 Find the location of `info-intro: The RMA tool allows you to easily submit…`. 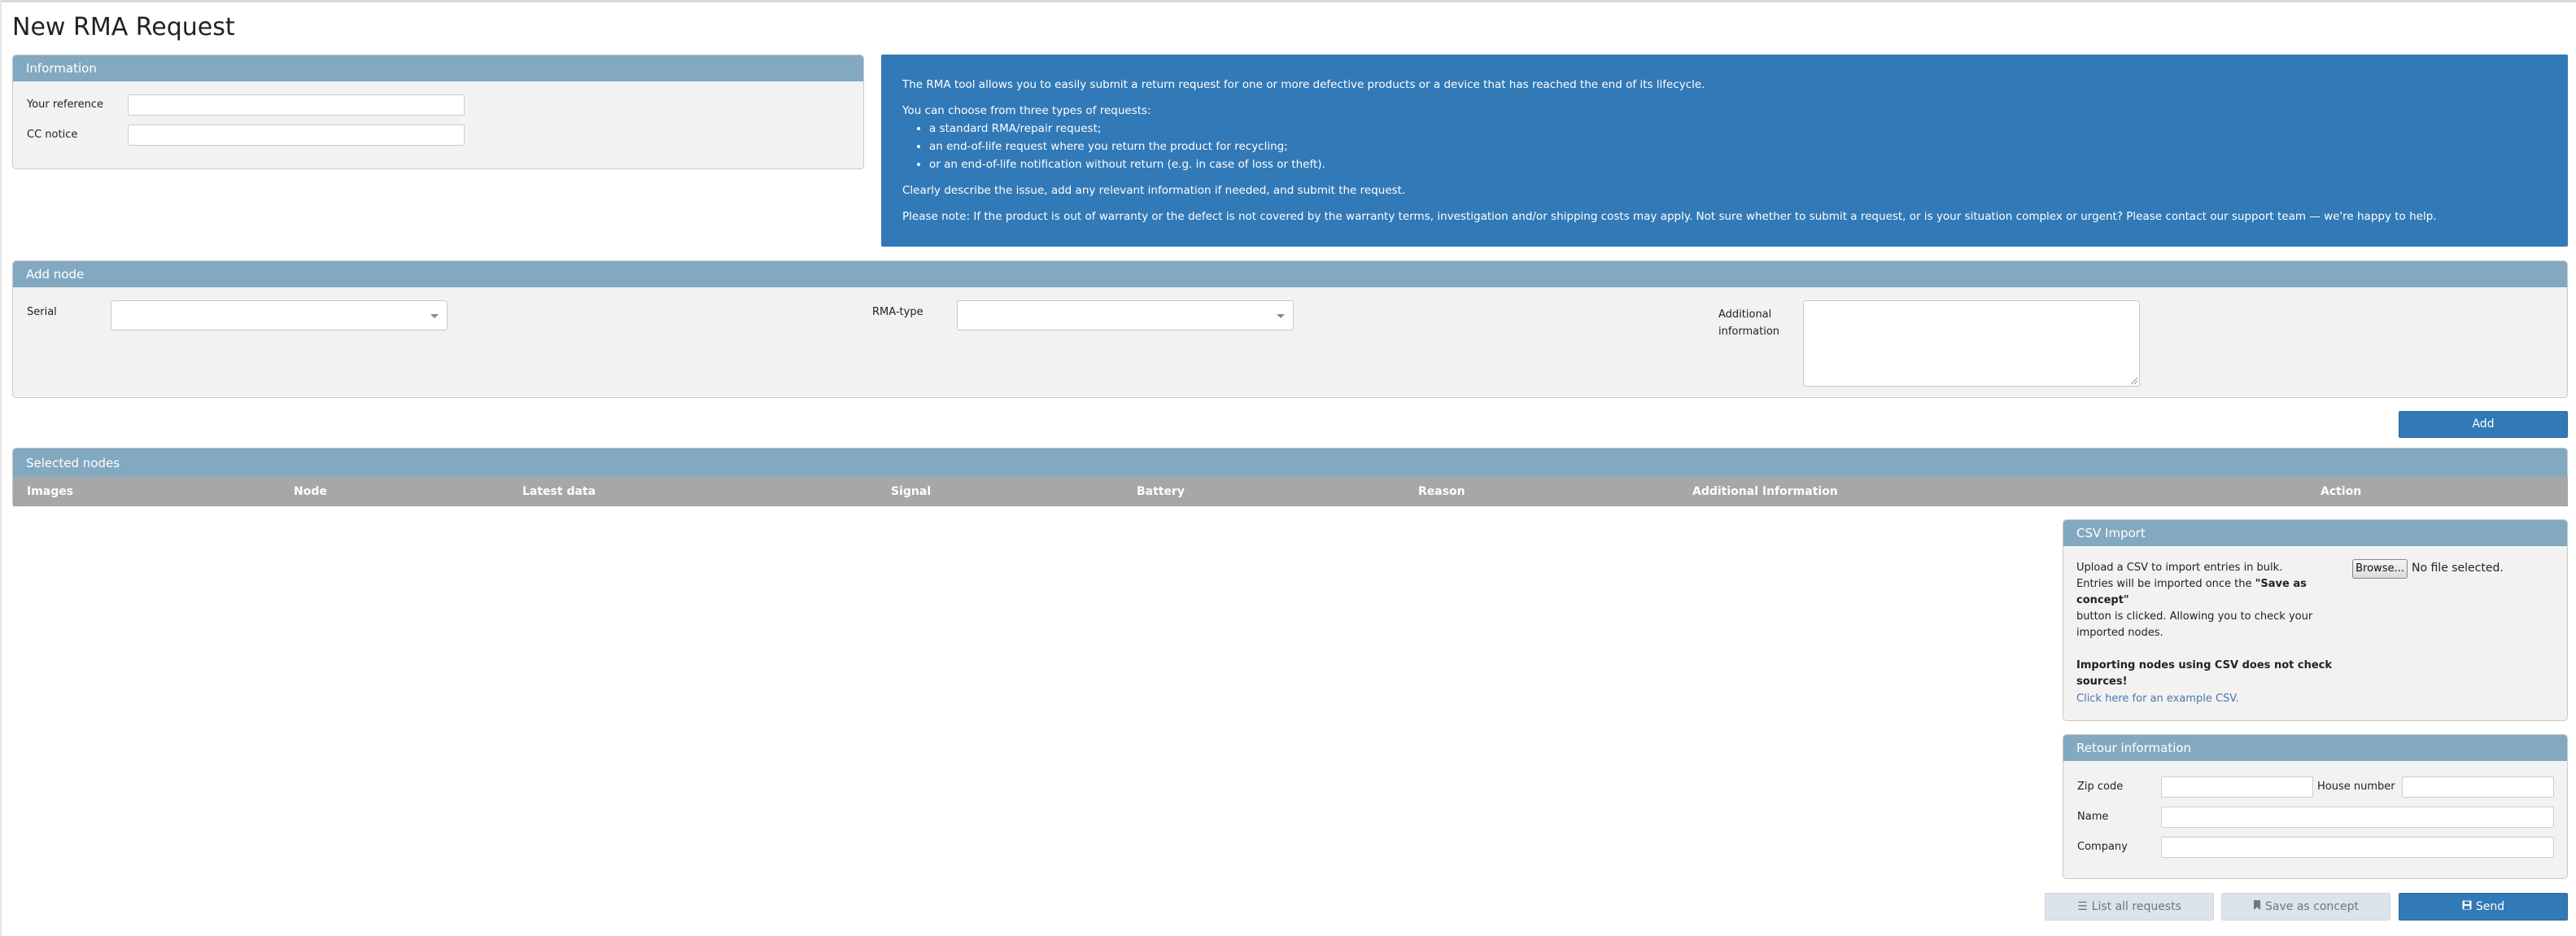

info-intro: The RMA tool allows you to easily submit… is located at coordinates (1303, 85).